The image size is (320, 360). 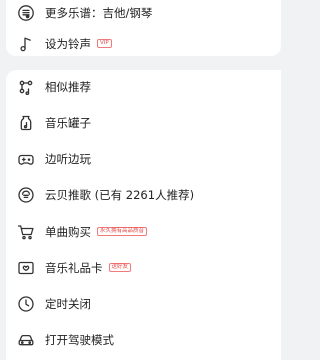 I want to click on menu-item-label: 更多乐谱：吉他/钢琴, so click(x=99, y=13).